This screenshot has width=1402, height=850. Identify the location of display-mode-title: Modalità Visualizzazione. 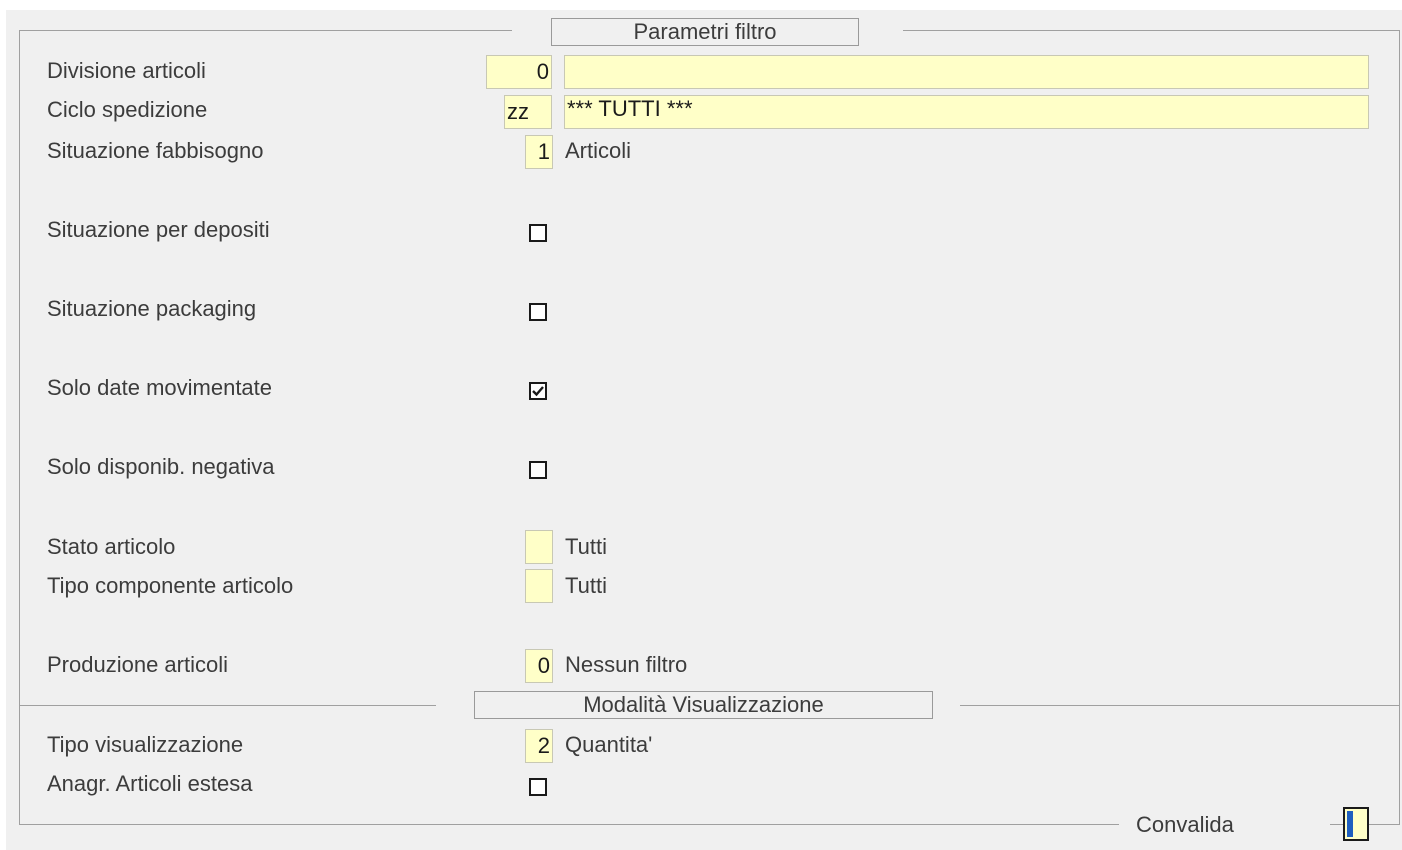
(703, 705).